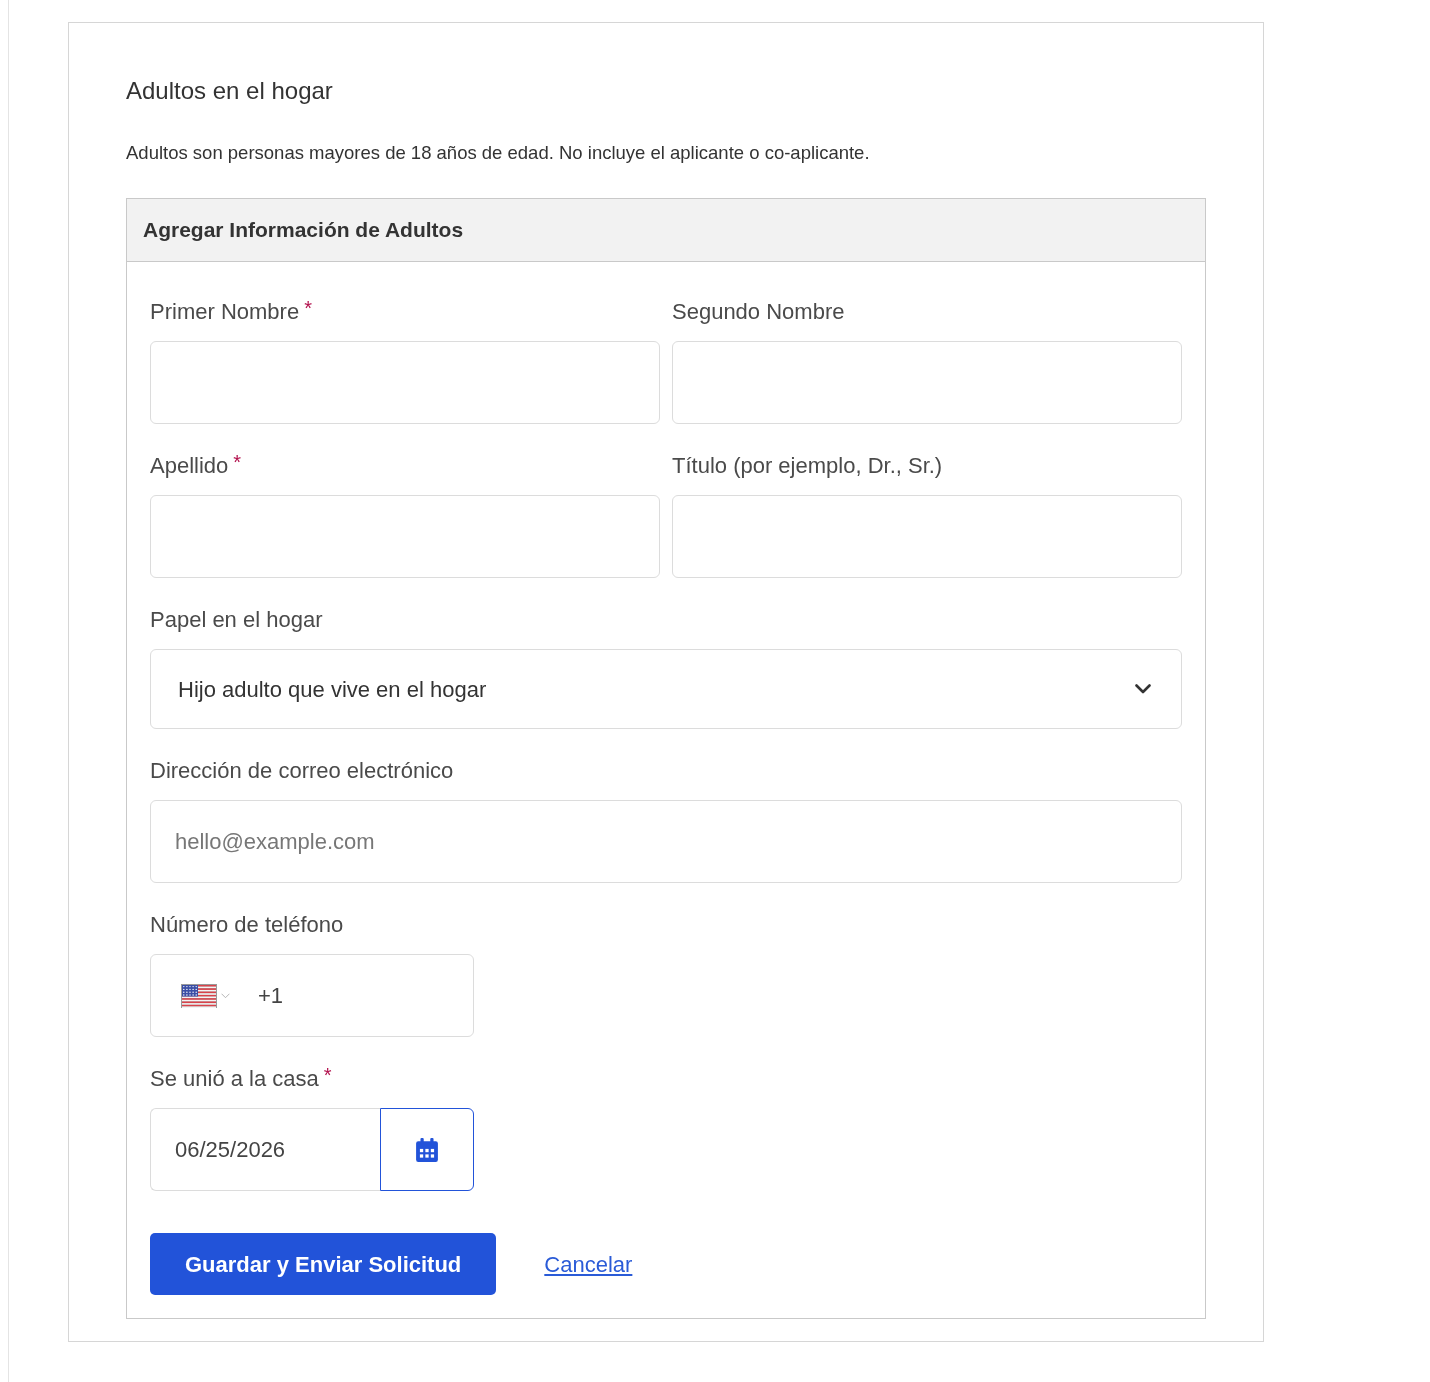 The image size is (1430, 1382). Describe the element at coordinates (666, 689) in the screenshot. I see `select-field: Hijo adulto que vive en el hogar` at that location.